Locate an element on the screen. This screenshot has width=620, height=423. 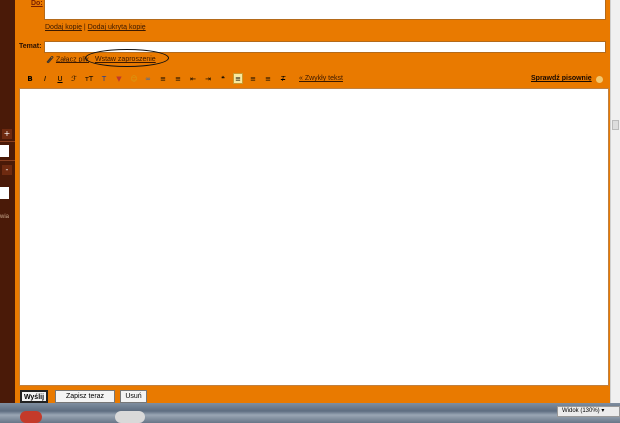
left-panel-text: wia is located at coordinates (5, 217).